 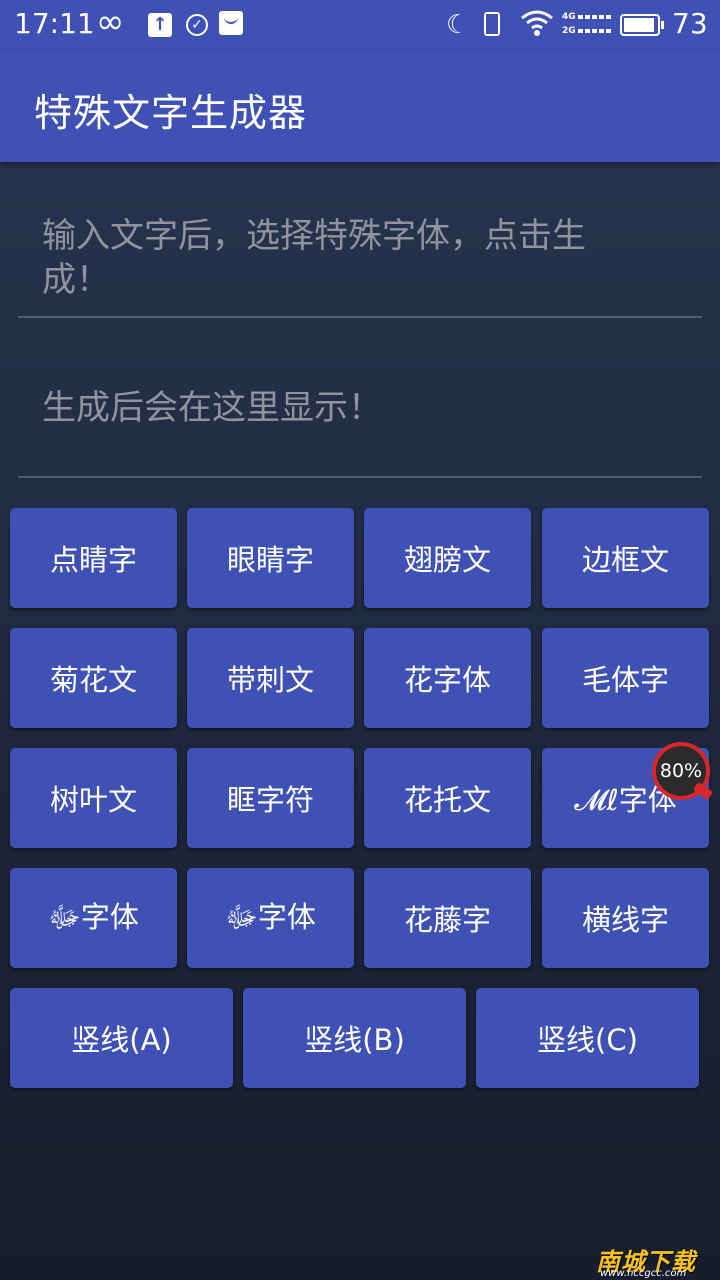 I want to click on infinity-icon: ∞, so click(x=110, y=22).